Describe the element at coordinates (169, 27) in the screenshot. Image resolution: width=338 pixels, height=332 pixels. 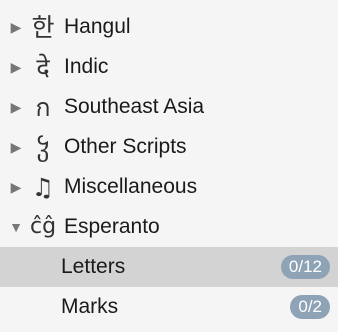
I see `category-row-hangul: ▶ 한 Hangul` at that location.